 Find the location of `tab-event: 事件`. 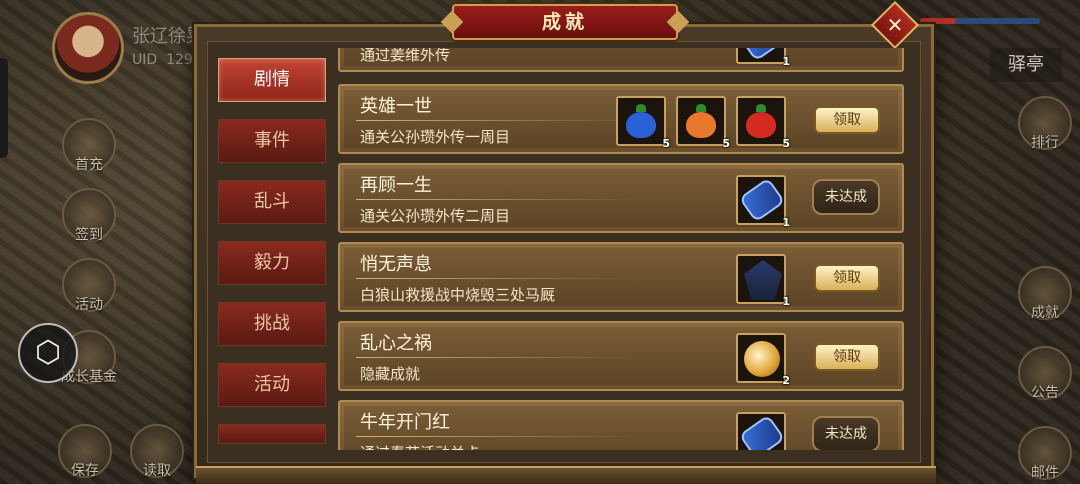

tab-event: 事件 is located at coordinates (272, 141).